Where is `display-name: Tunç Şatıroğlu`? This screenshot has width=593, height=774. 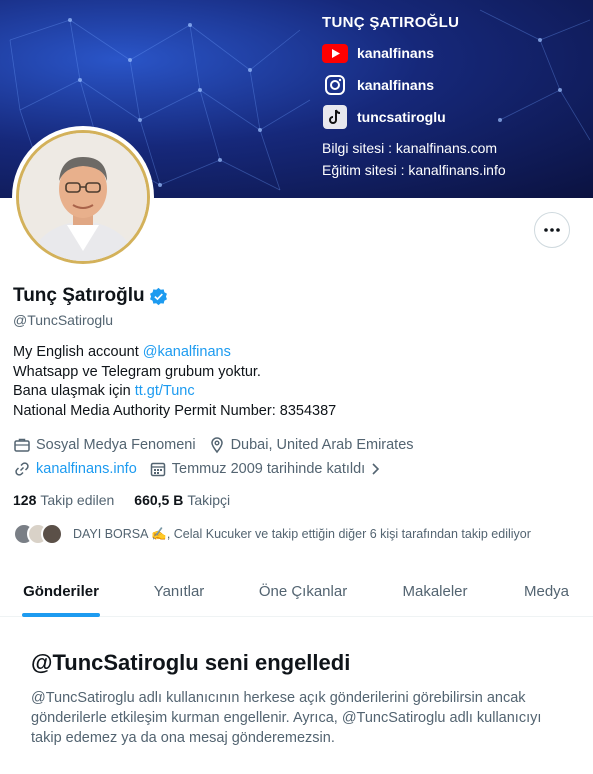
display-name: Tunç Şatıroğlu is located at coordinates (79, 295).